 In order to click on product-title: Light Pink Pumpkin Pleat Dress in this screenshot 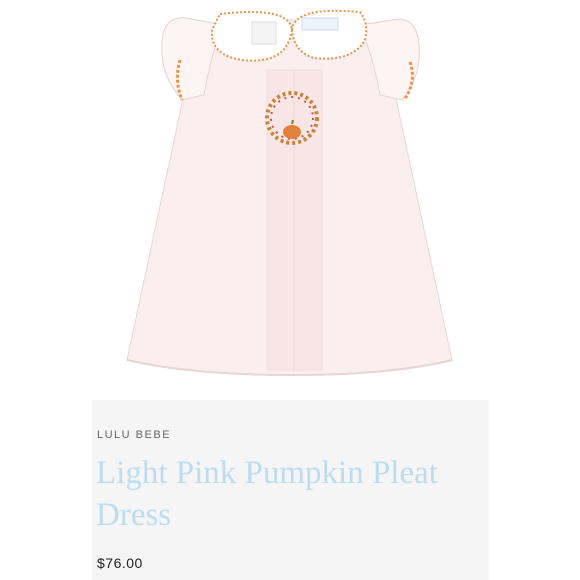, I will do `click(292, 494)`.